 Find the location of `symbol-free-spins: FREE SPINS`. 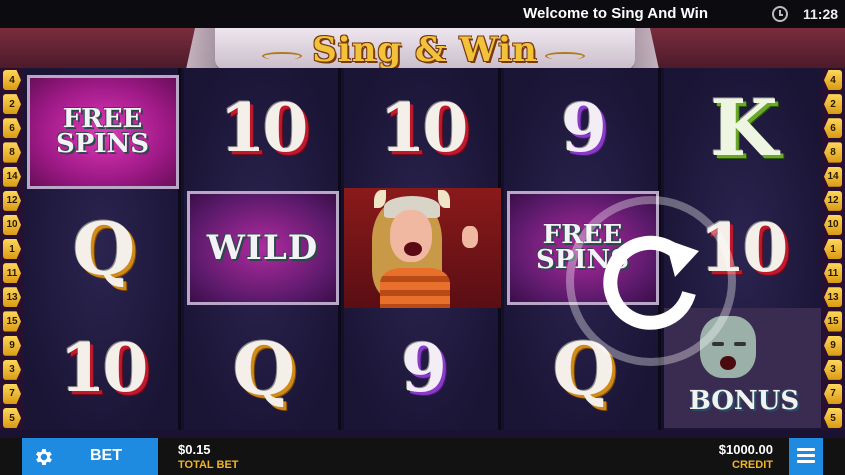

symbol-free-spins: FREE SPINS is located at coordinates (102, 132).